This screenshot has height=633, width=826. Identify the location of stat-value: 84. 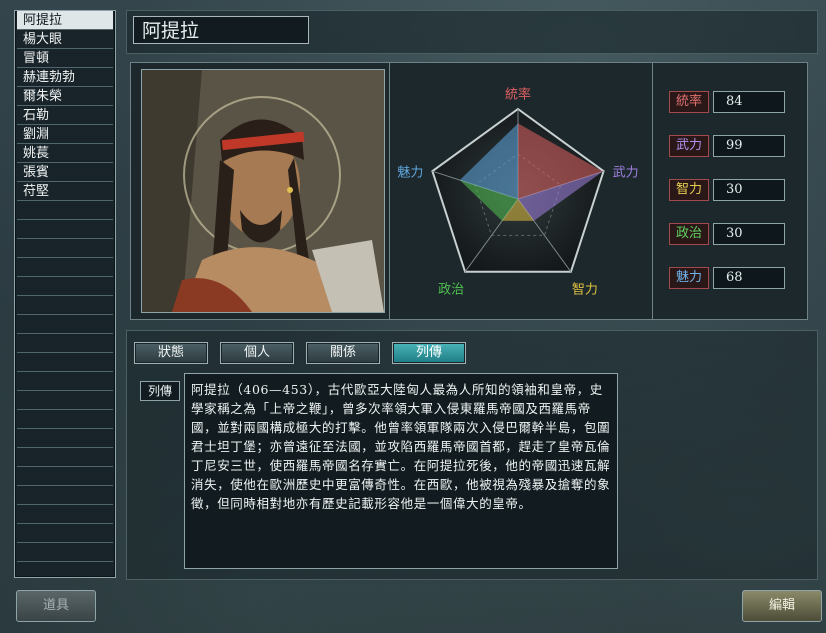
(749, 102).